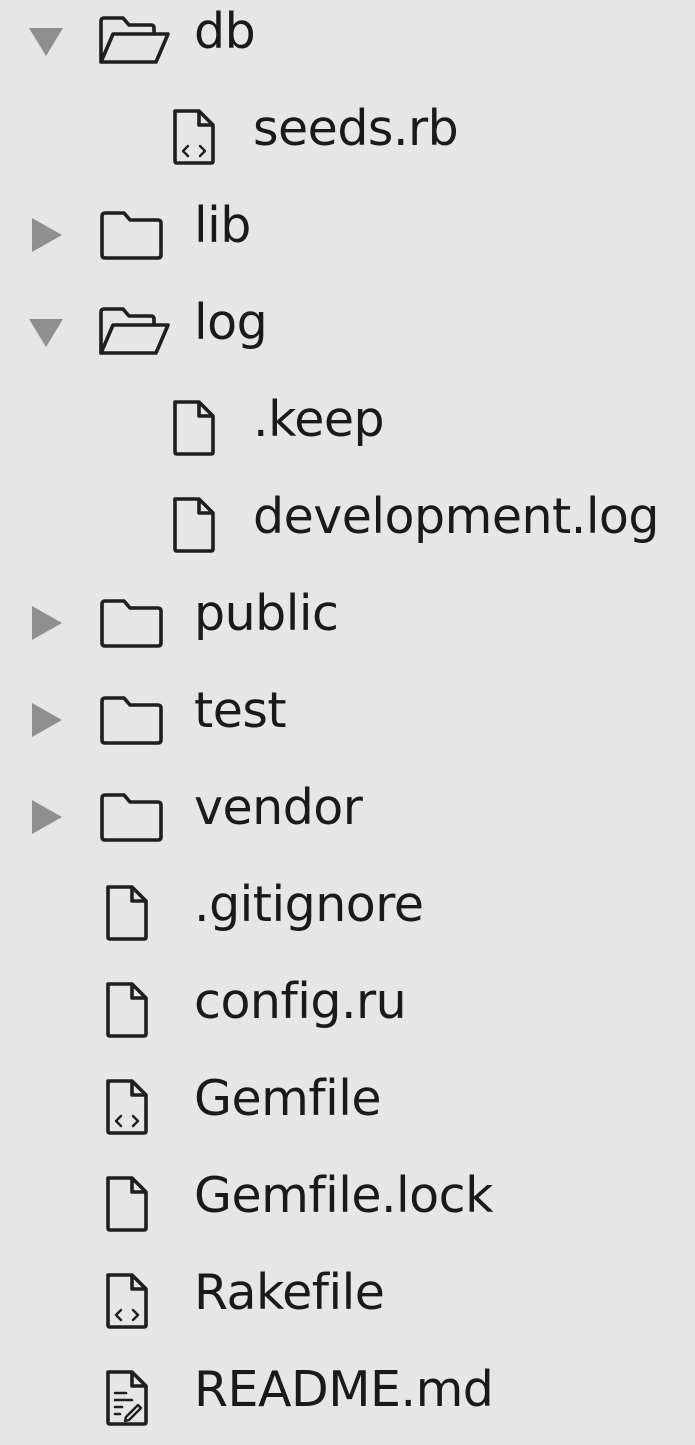 This screenshot has width=695, height=1445. I want to click on tree-folder-row: vendor, so click(347, 818).